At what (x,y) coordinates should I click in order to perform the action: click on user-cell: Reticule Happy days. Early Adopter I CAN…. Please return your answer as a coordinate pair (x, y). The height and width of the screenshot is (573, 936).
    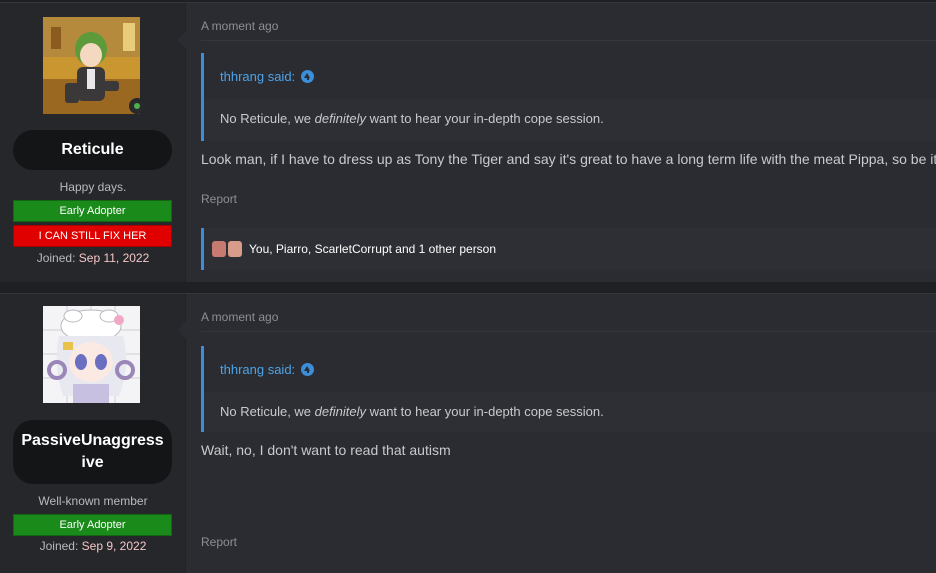
    Looking at the image, I should click on (93, 142).